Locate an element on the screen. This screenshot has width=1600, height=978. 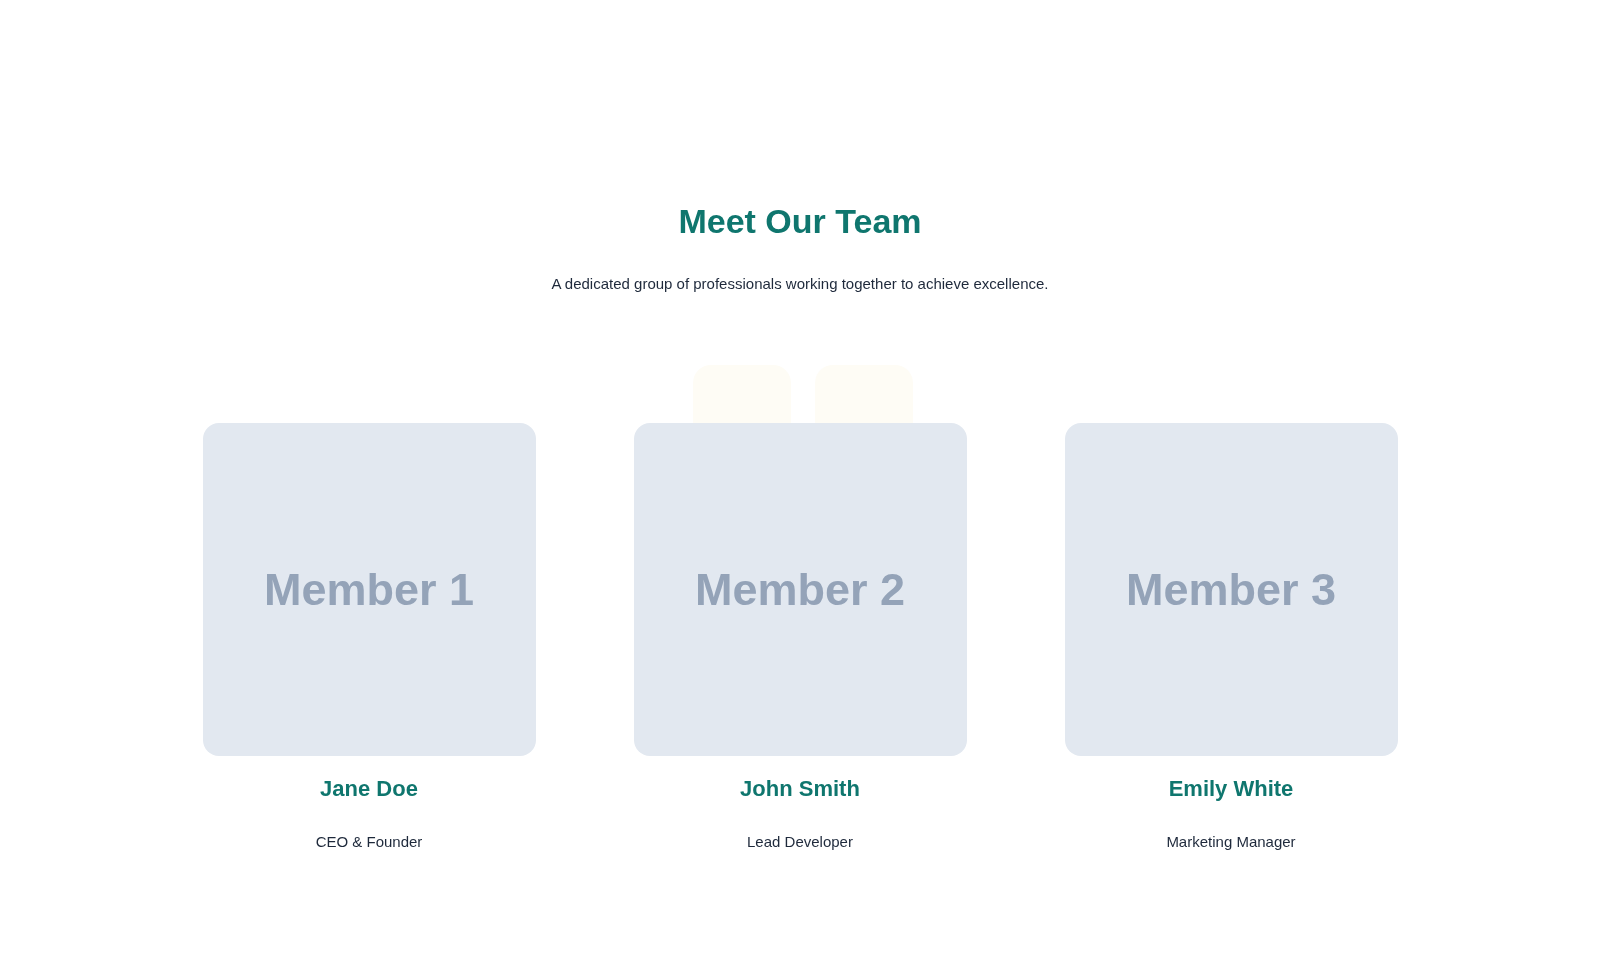
member-role: CEO & Founder is located at coordinates (369, 842).